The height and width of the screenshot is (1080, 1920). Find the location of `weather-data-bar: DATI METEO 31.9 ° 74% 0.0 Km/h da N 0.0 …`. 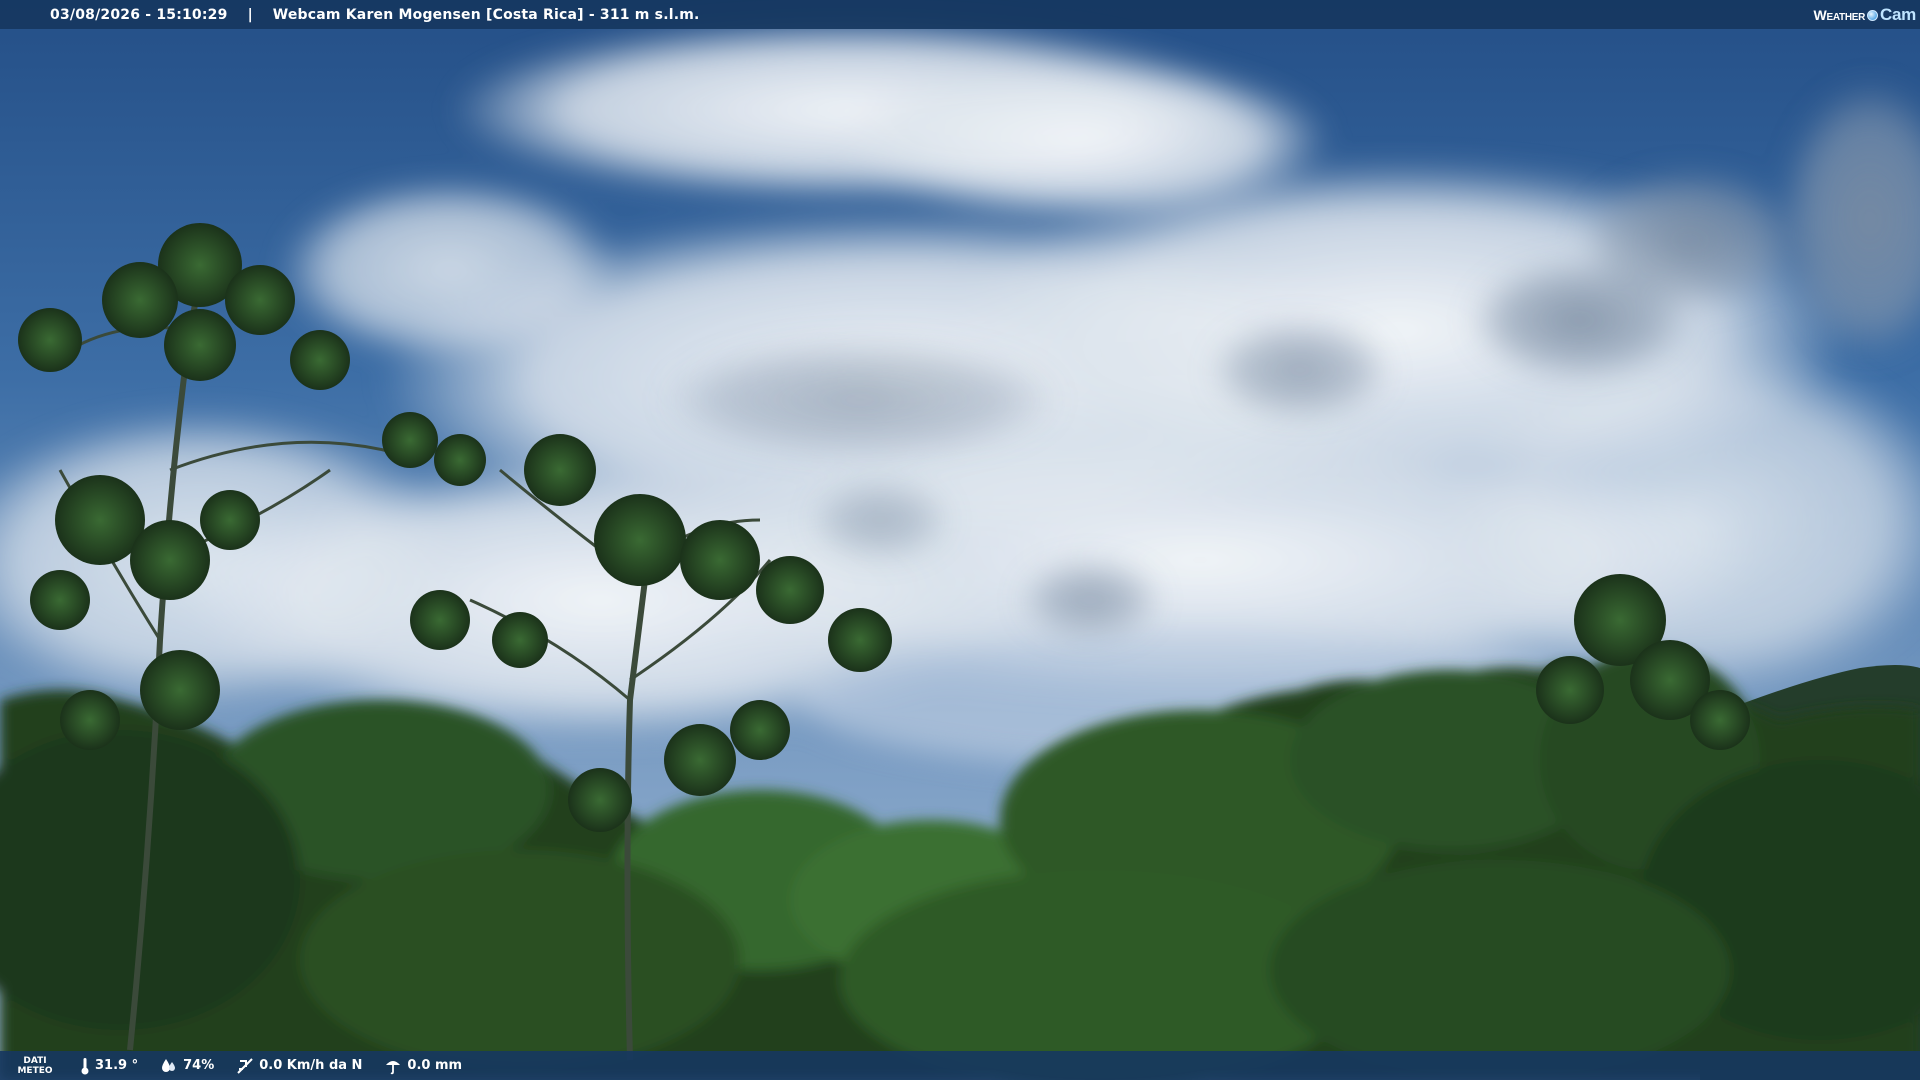

weather-data-bar: DATI METEO 31.9 ° 74% 0.0 Km/h da N 0.0 … is located at coordinates (960, 1065).